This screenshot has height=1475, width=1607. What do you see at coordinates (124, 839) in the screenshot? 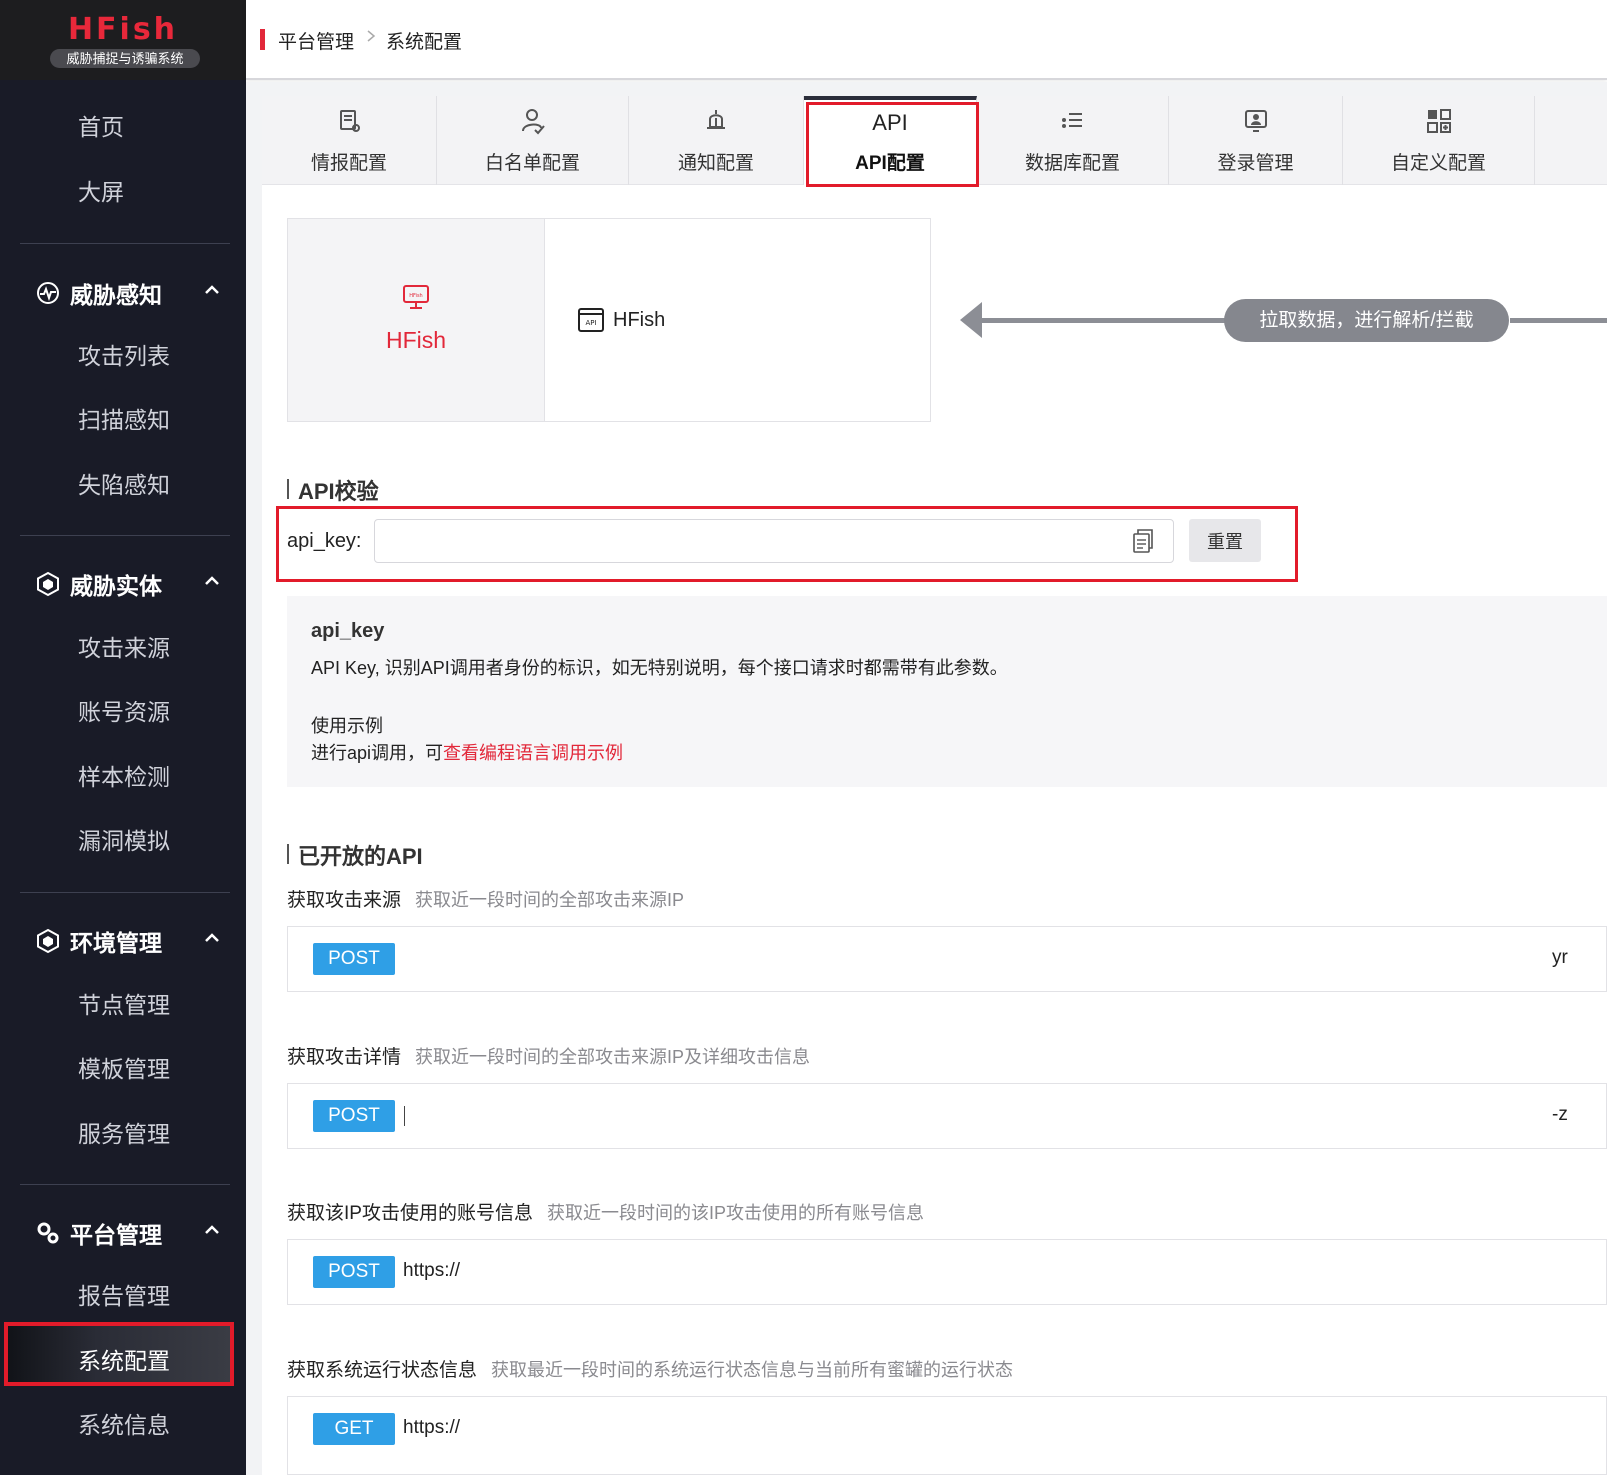
I see `sidebar-item-vuln-simulation: 漏洞模拟` at bounding box center [124, 839].